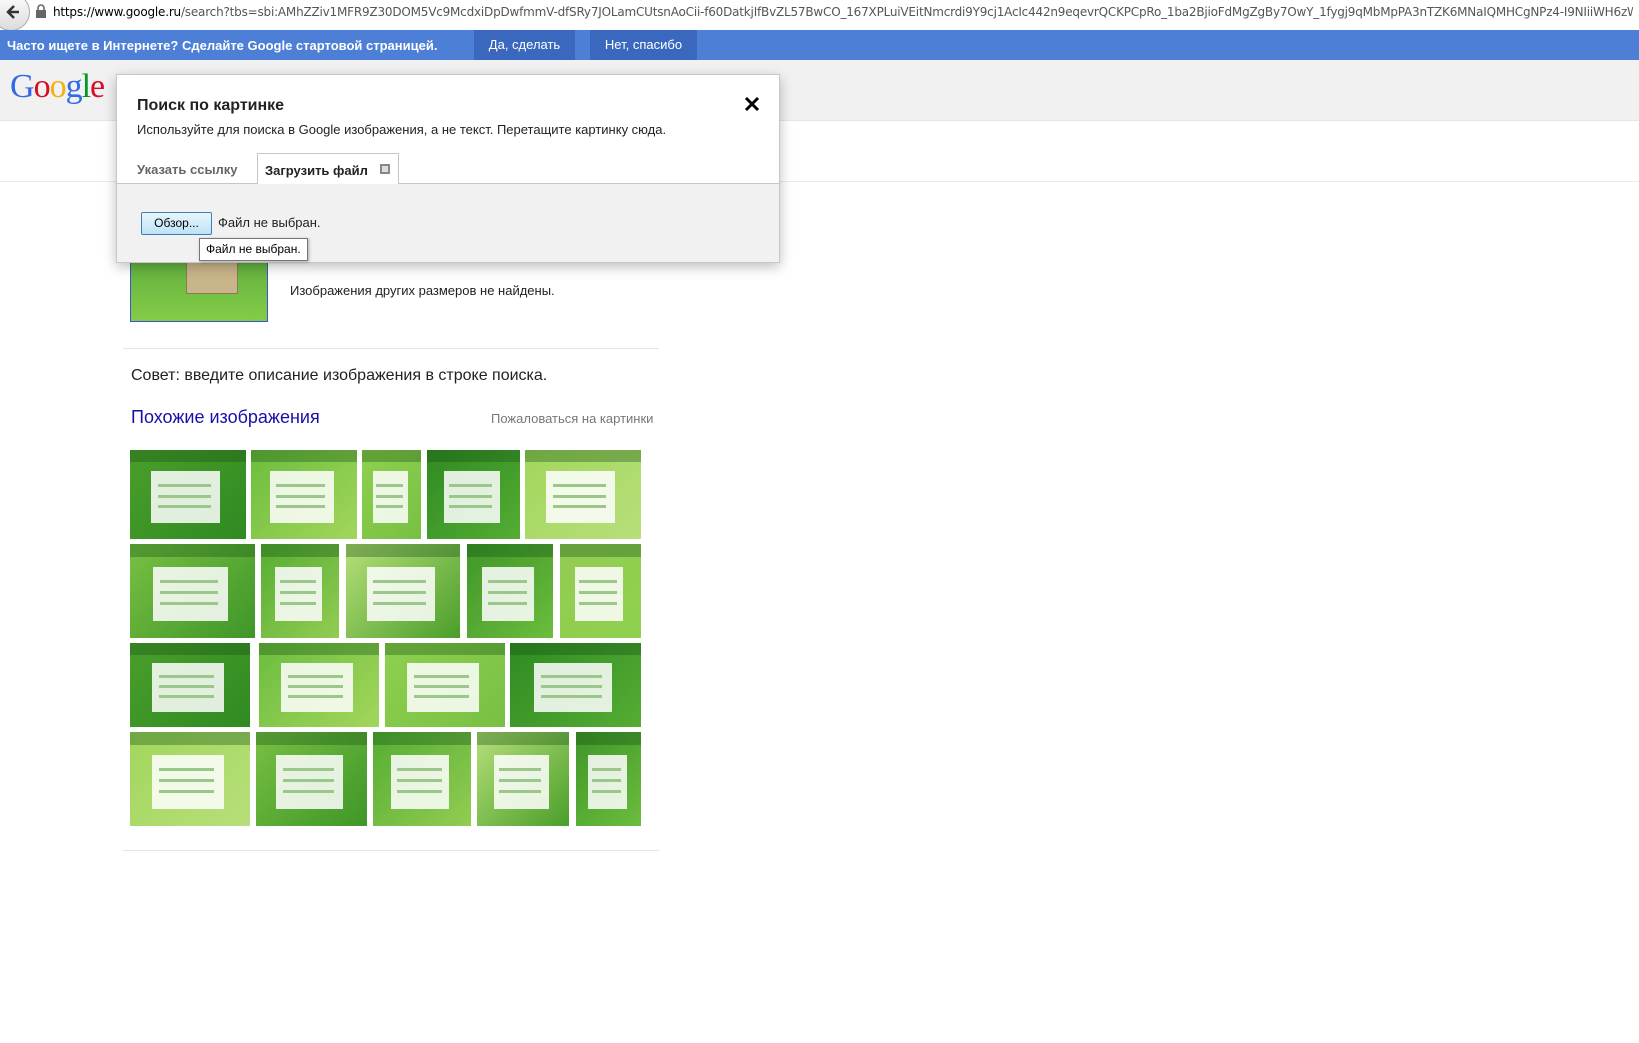 This screenshot has height=1043, width=1639. Describe the element at coordinates (15, 15) in the screenshot. I see `back-button` at that location.